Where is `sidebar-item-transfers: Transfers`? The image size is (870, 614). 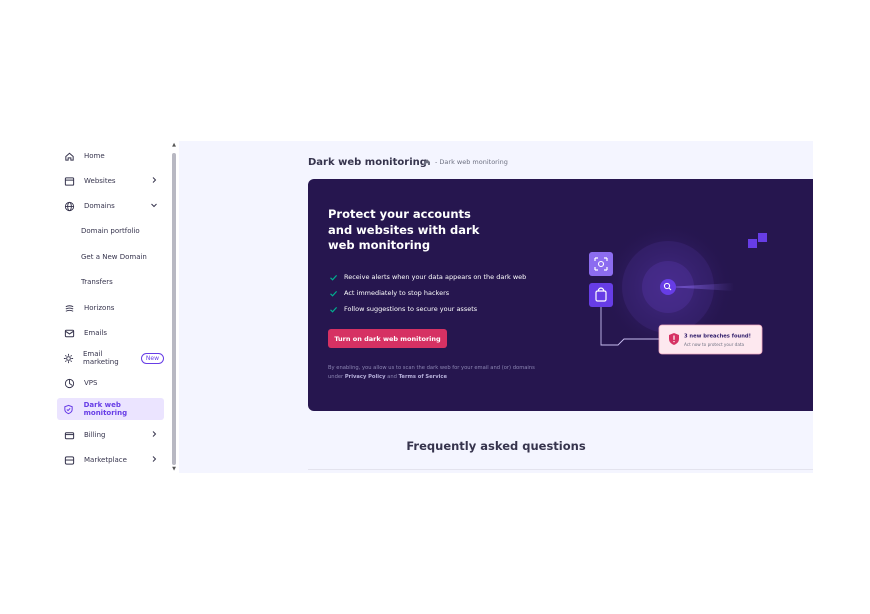 sidebar-item-transfers: Transfers is located at coordinates (110, 282).